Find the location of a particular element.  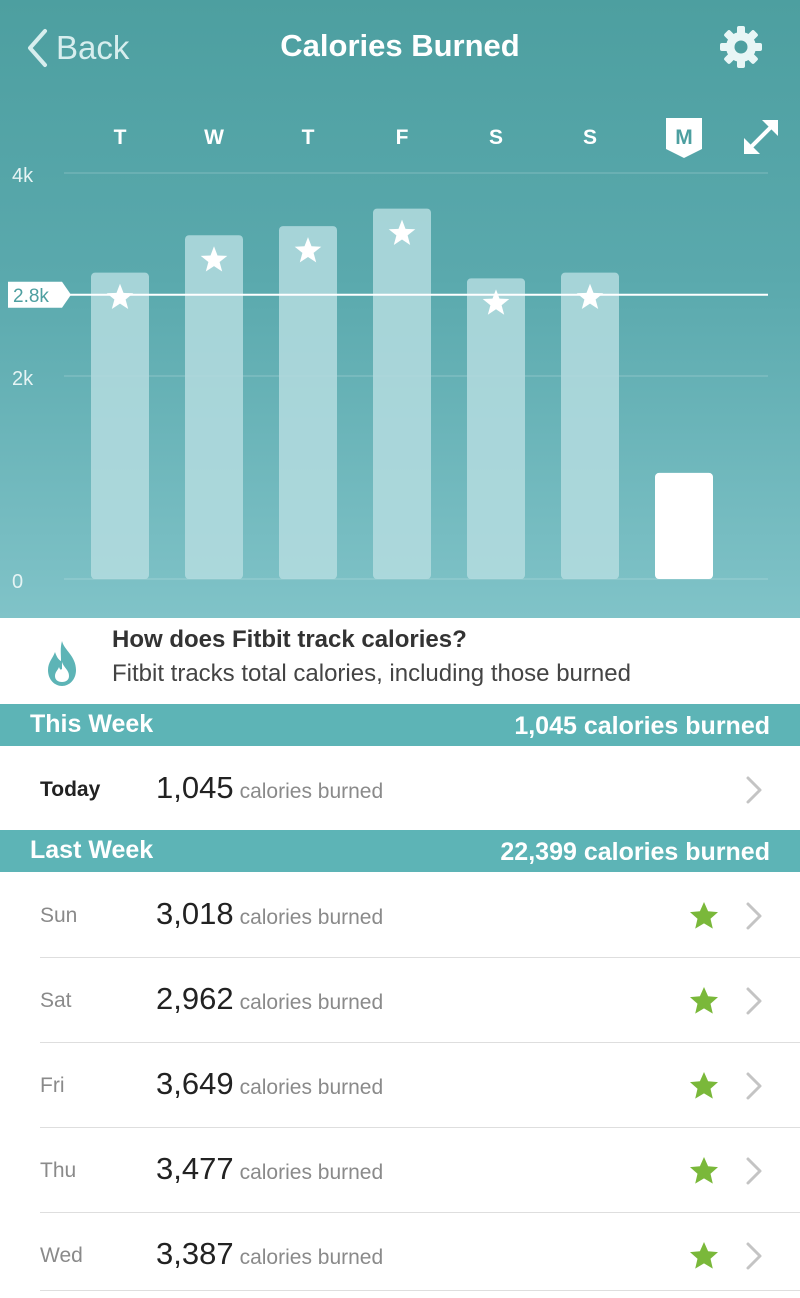

this-week-label: This Week is located at coordinates (92, 724).